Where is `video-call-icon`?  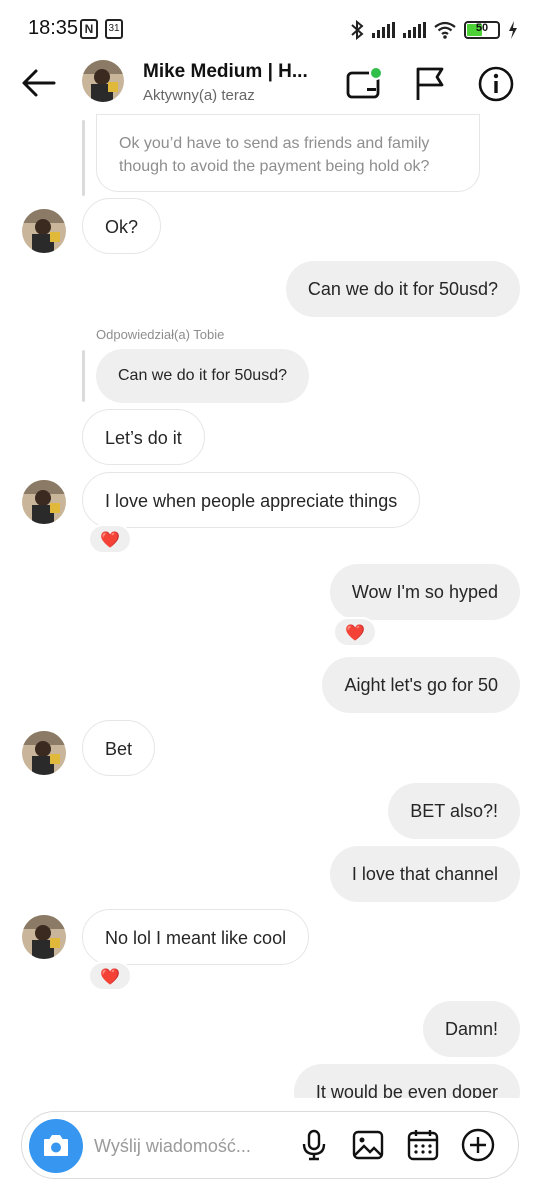 video-call-icon is located at coordinates (365, 84).